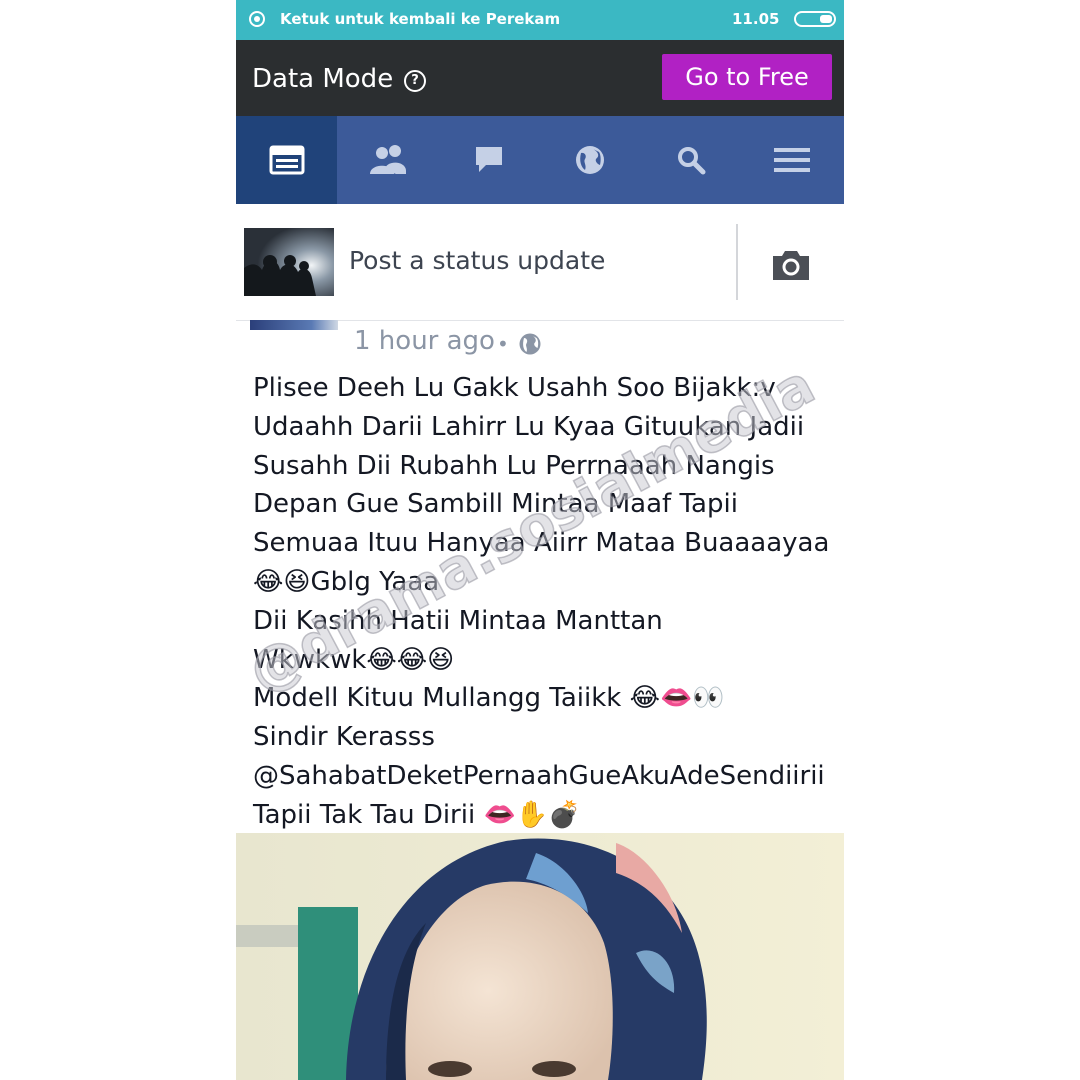  I want to click on tab-messages, so click(488, 160).